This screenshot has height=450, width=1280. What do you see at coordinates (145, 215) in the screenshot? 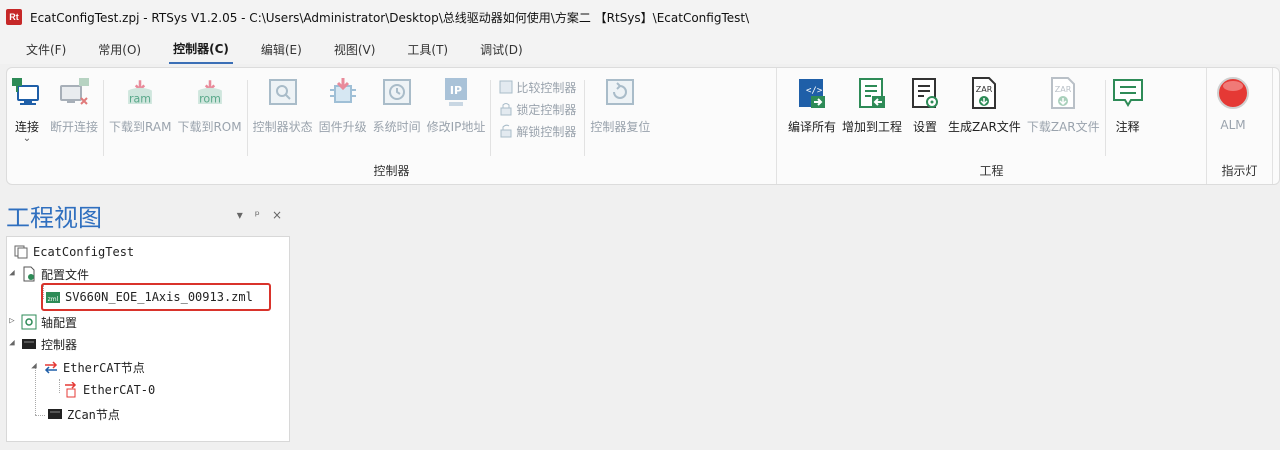
I see `project-view-header: 工程视图 ▾ ᵖ ×` at bounding box center [145, 215].